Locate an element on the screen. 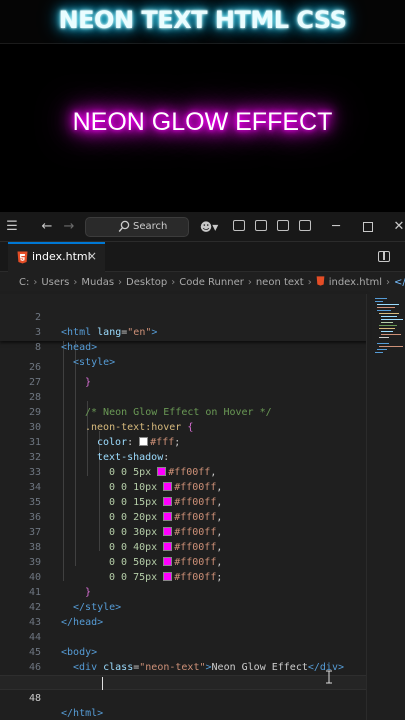 The width and height of the screenshot is (405, 720). code-line: 8 <style> is located at coordinates (184, 346).